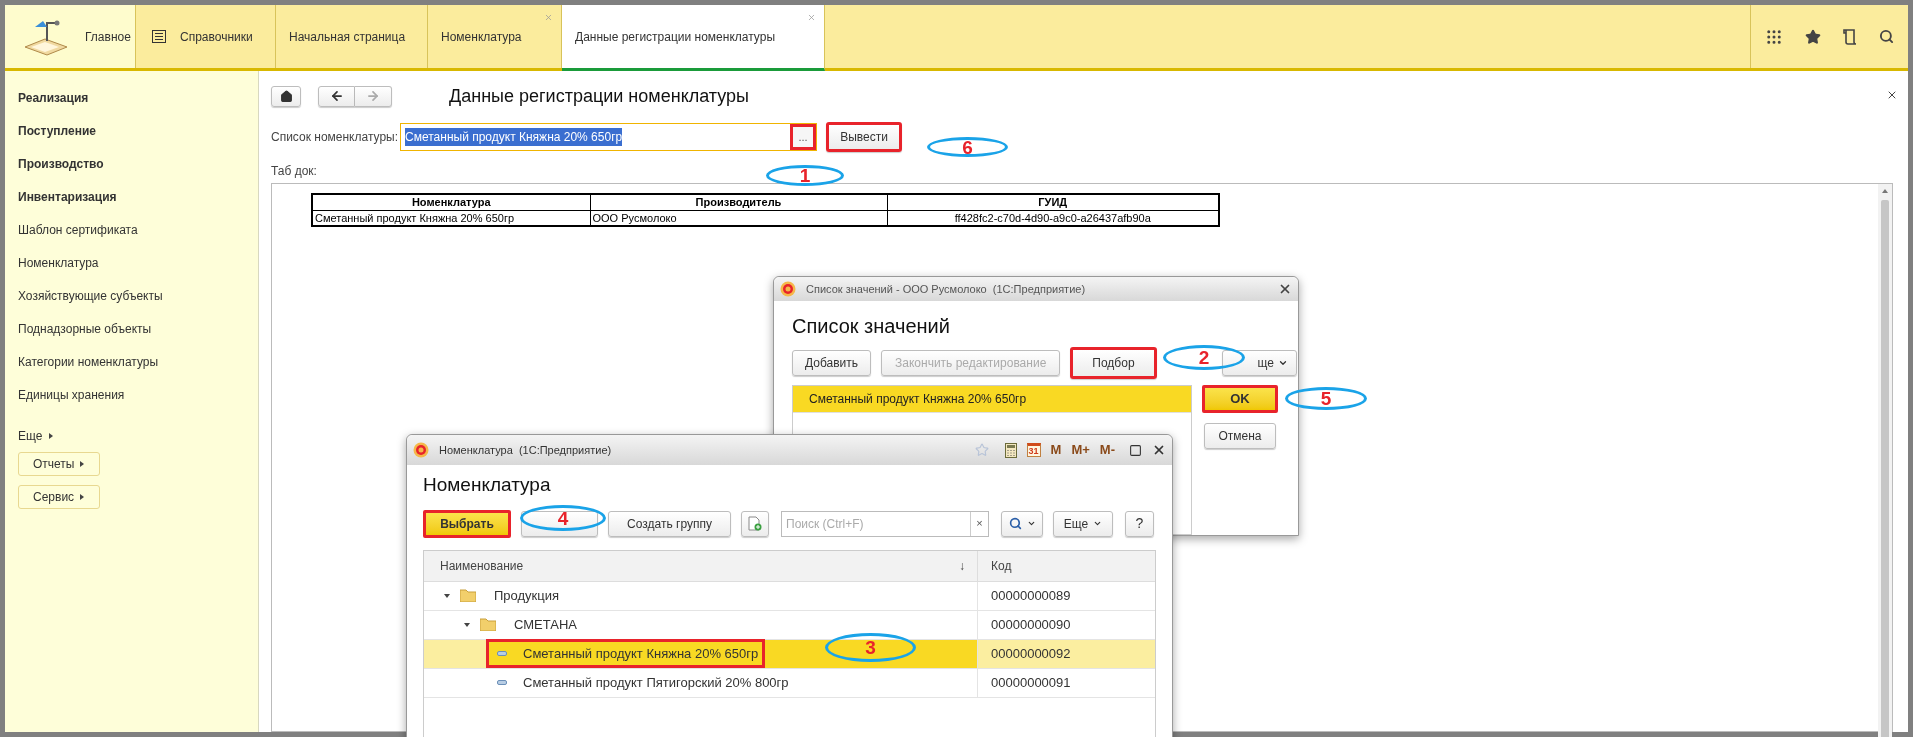  Describe the element at coordinates (294, 171) in the screenshot. I see `section-label: Таб док:` at that location.